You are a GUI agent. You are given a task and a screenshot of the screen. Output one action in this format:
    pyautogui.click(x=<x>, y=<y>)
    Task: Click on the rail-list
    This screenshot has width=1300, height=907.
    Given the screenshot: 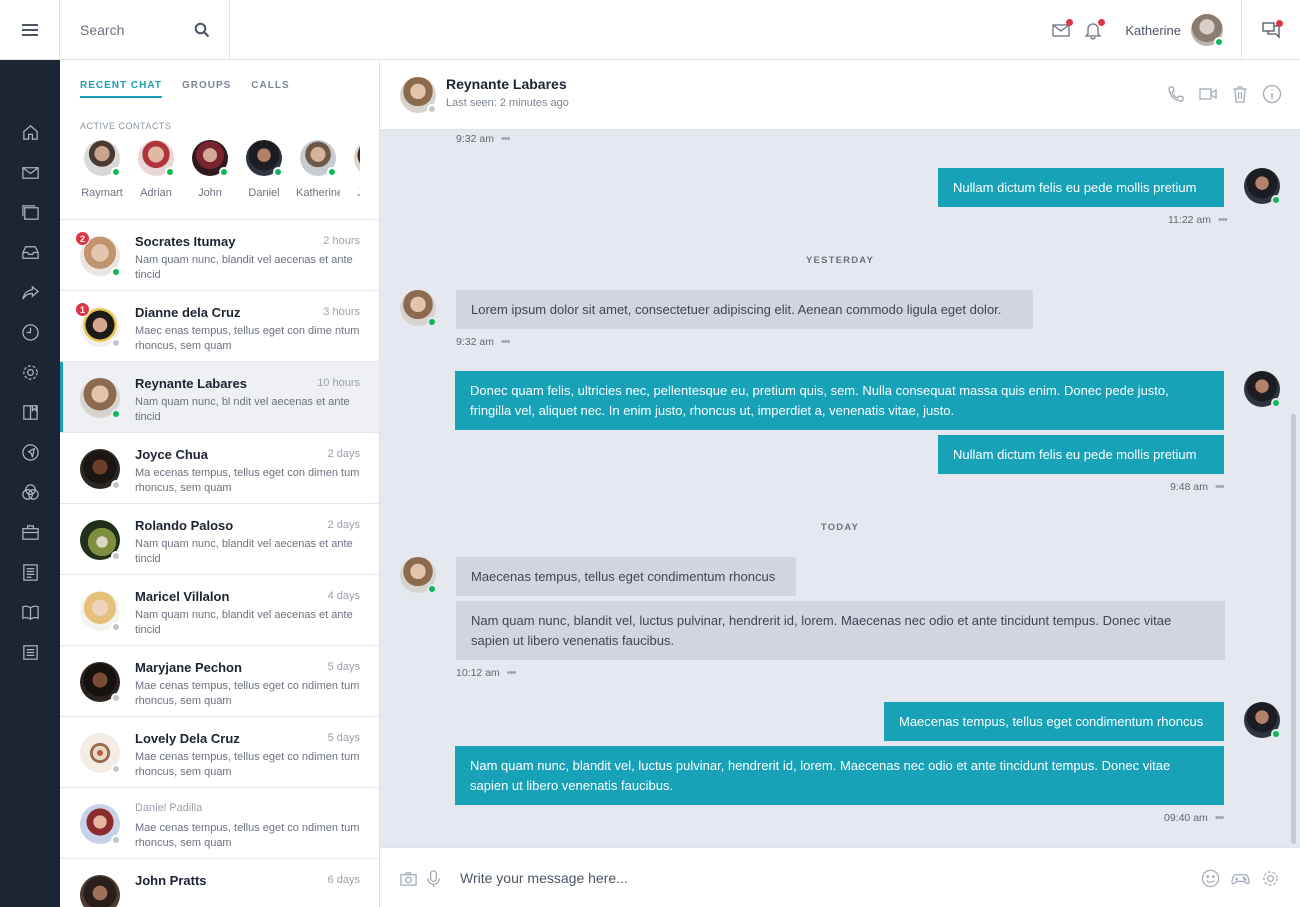 What is the action you would take?
    pyautogui.click(x=30, y=652)
    